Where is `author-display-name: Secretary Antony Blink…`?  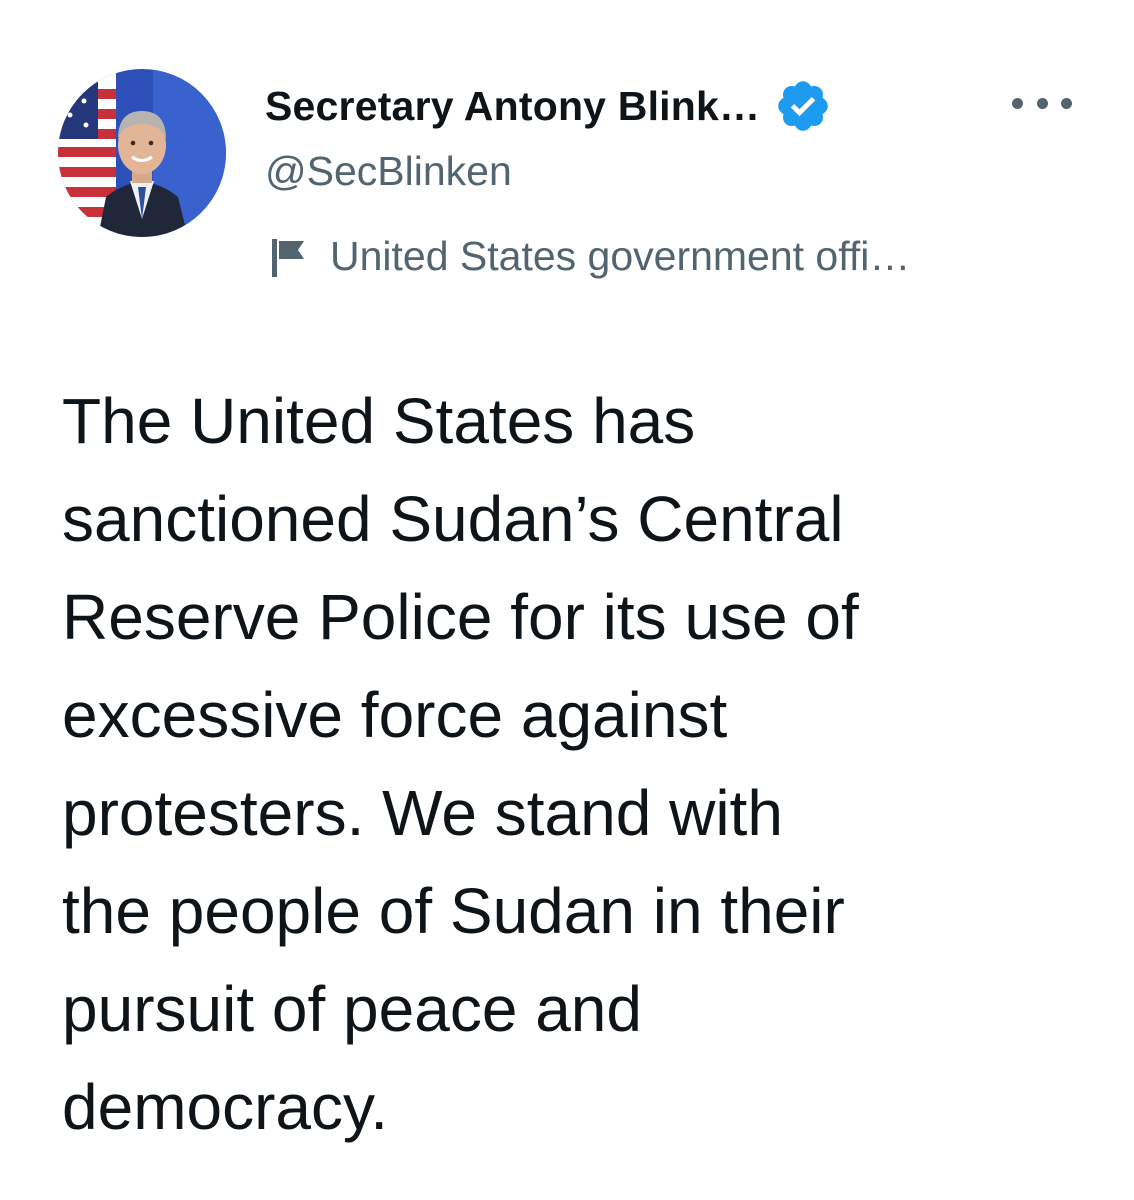
author-display-name: Secretary Antony Blink… is located at coordinates (512, 106).